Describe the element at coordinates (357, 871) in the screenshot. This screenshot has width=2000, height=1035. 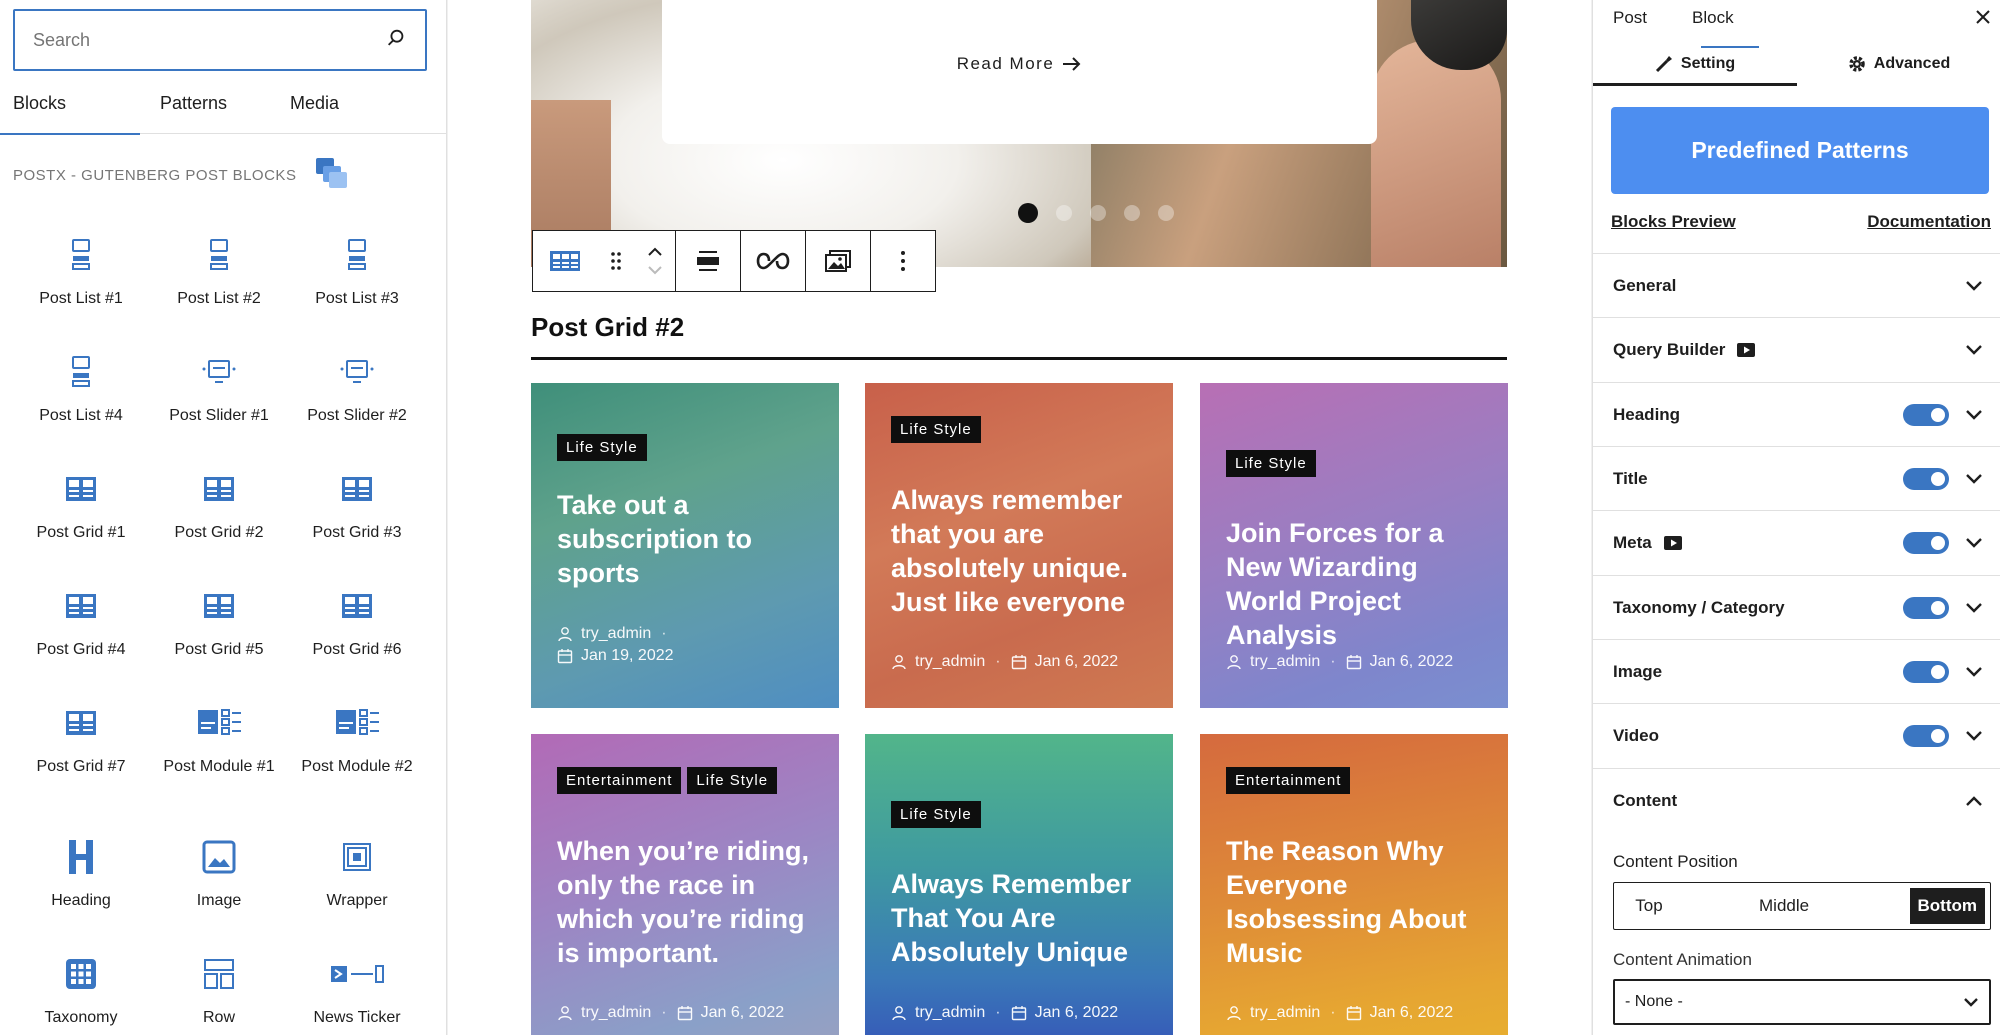
I see `block-item: Wrapper` at that location.